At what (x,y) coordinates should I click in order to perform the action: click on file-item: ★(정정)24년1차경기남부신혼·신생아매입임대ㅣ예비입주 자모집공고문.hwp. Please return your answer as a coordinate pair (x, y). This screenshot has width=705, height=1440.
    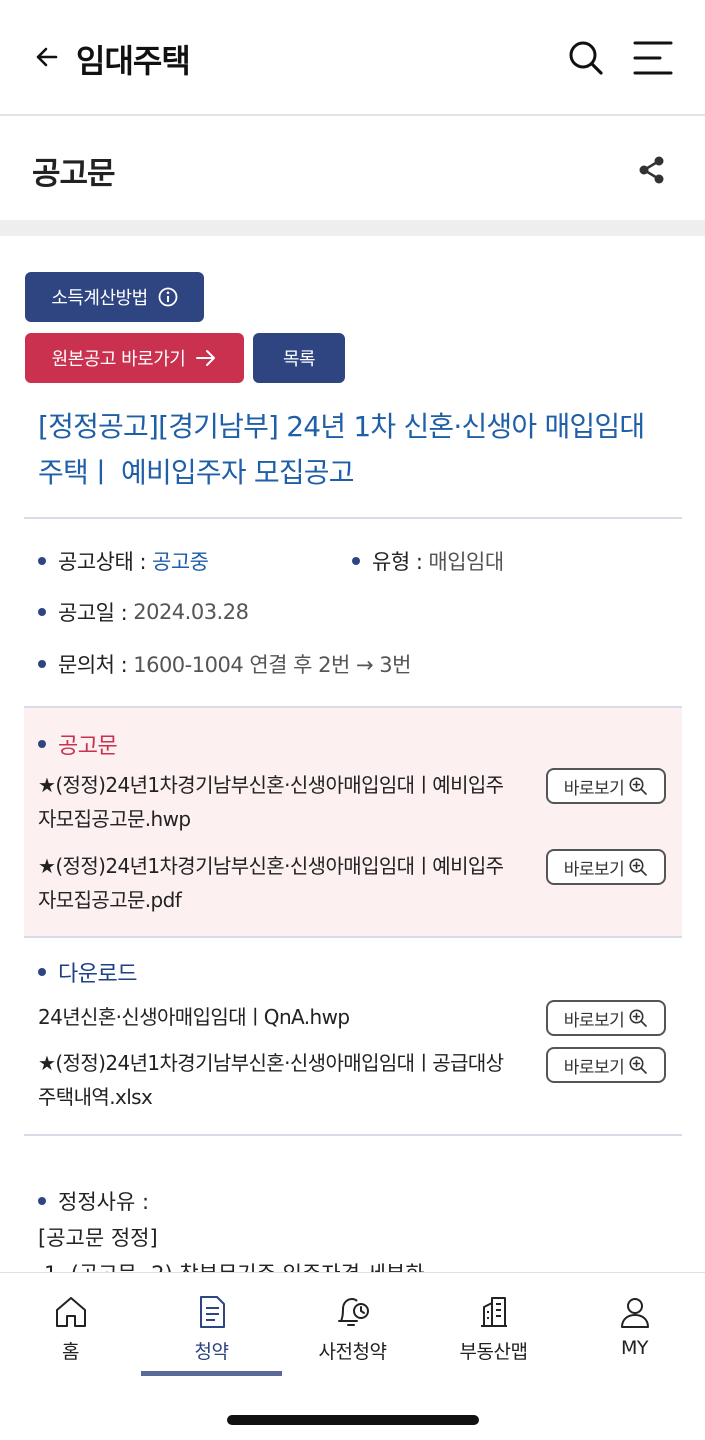
    Looking at the image, I should click on (288, 802).